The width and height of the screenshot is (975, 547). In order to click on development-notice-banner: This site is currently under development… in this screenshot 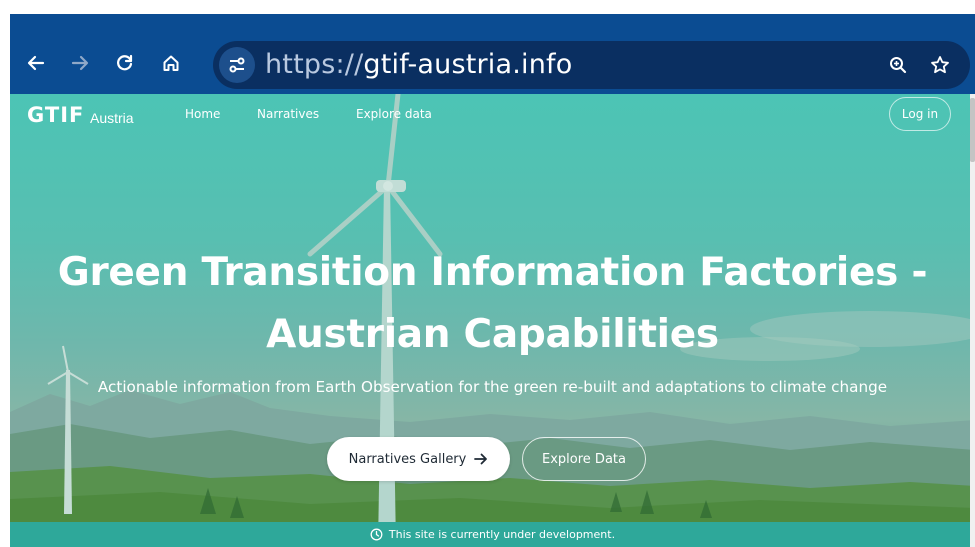, I will do `click(492, 534)`.